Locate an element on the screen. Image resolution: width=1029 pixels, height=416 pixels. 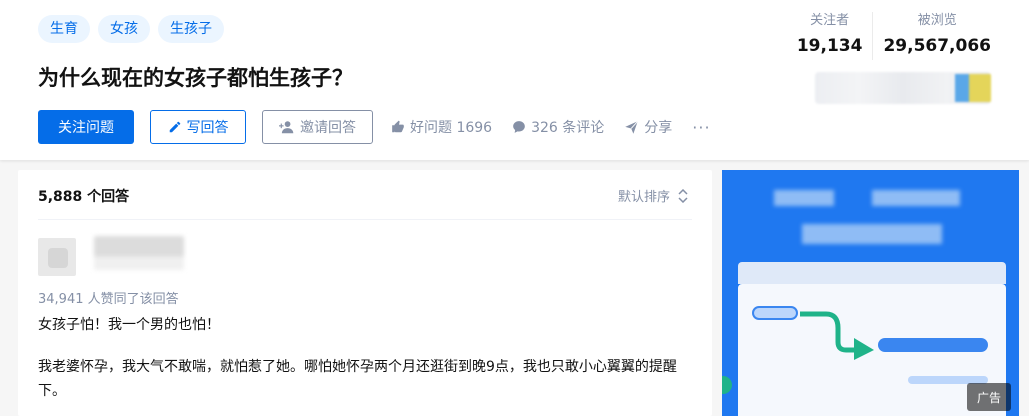
topic-list: 生育 女孩 生孩子 is located at coordinates (131, 29).